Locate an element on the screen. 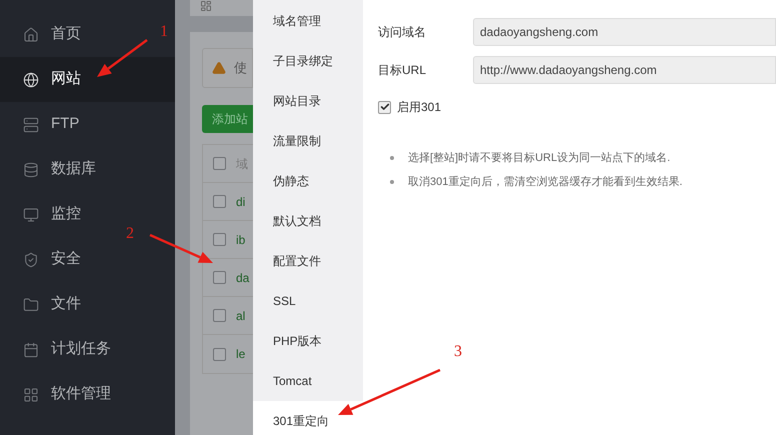  home-icon is located at coordinates (31, 34).